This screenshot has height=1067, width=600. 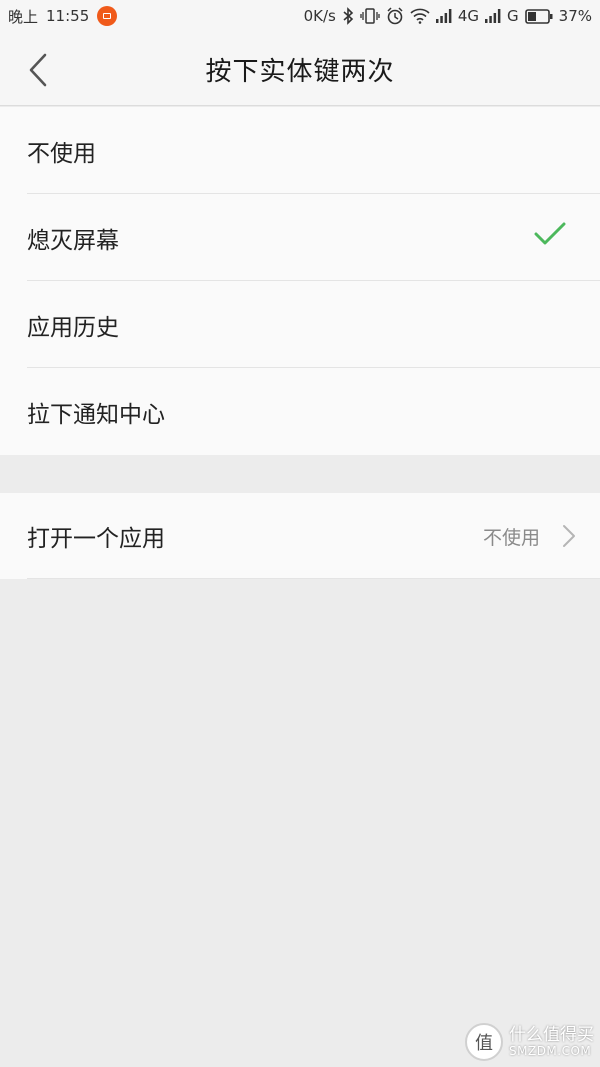 I want to click on alarm-icon, so click(x=395, y=16).